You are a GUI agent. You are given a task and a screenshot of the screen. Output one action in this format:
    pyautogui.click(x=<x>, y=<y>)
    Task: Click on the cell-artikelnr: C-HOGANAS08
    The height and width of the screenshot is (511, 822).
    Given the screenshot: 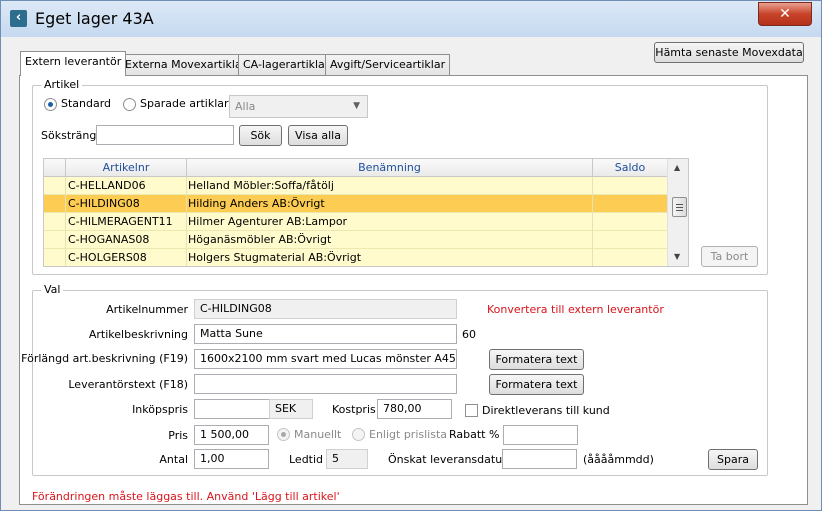 What is the action you would take?
    pyautogui.click(x=126, y=240)
    